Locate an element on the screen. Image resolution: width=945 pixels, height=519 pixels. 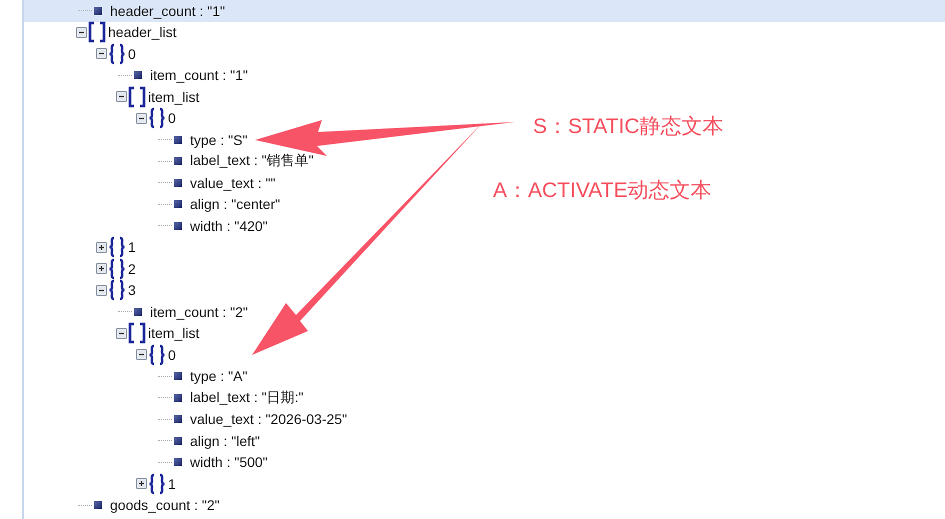
tree-item: align : "center" is located at coordinates (235, 204).